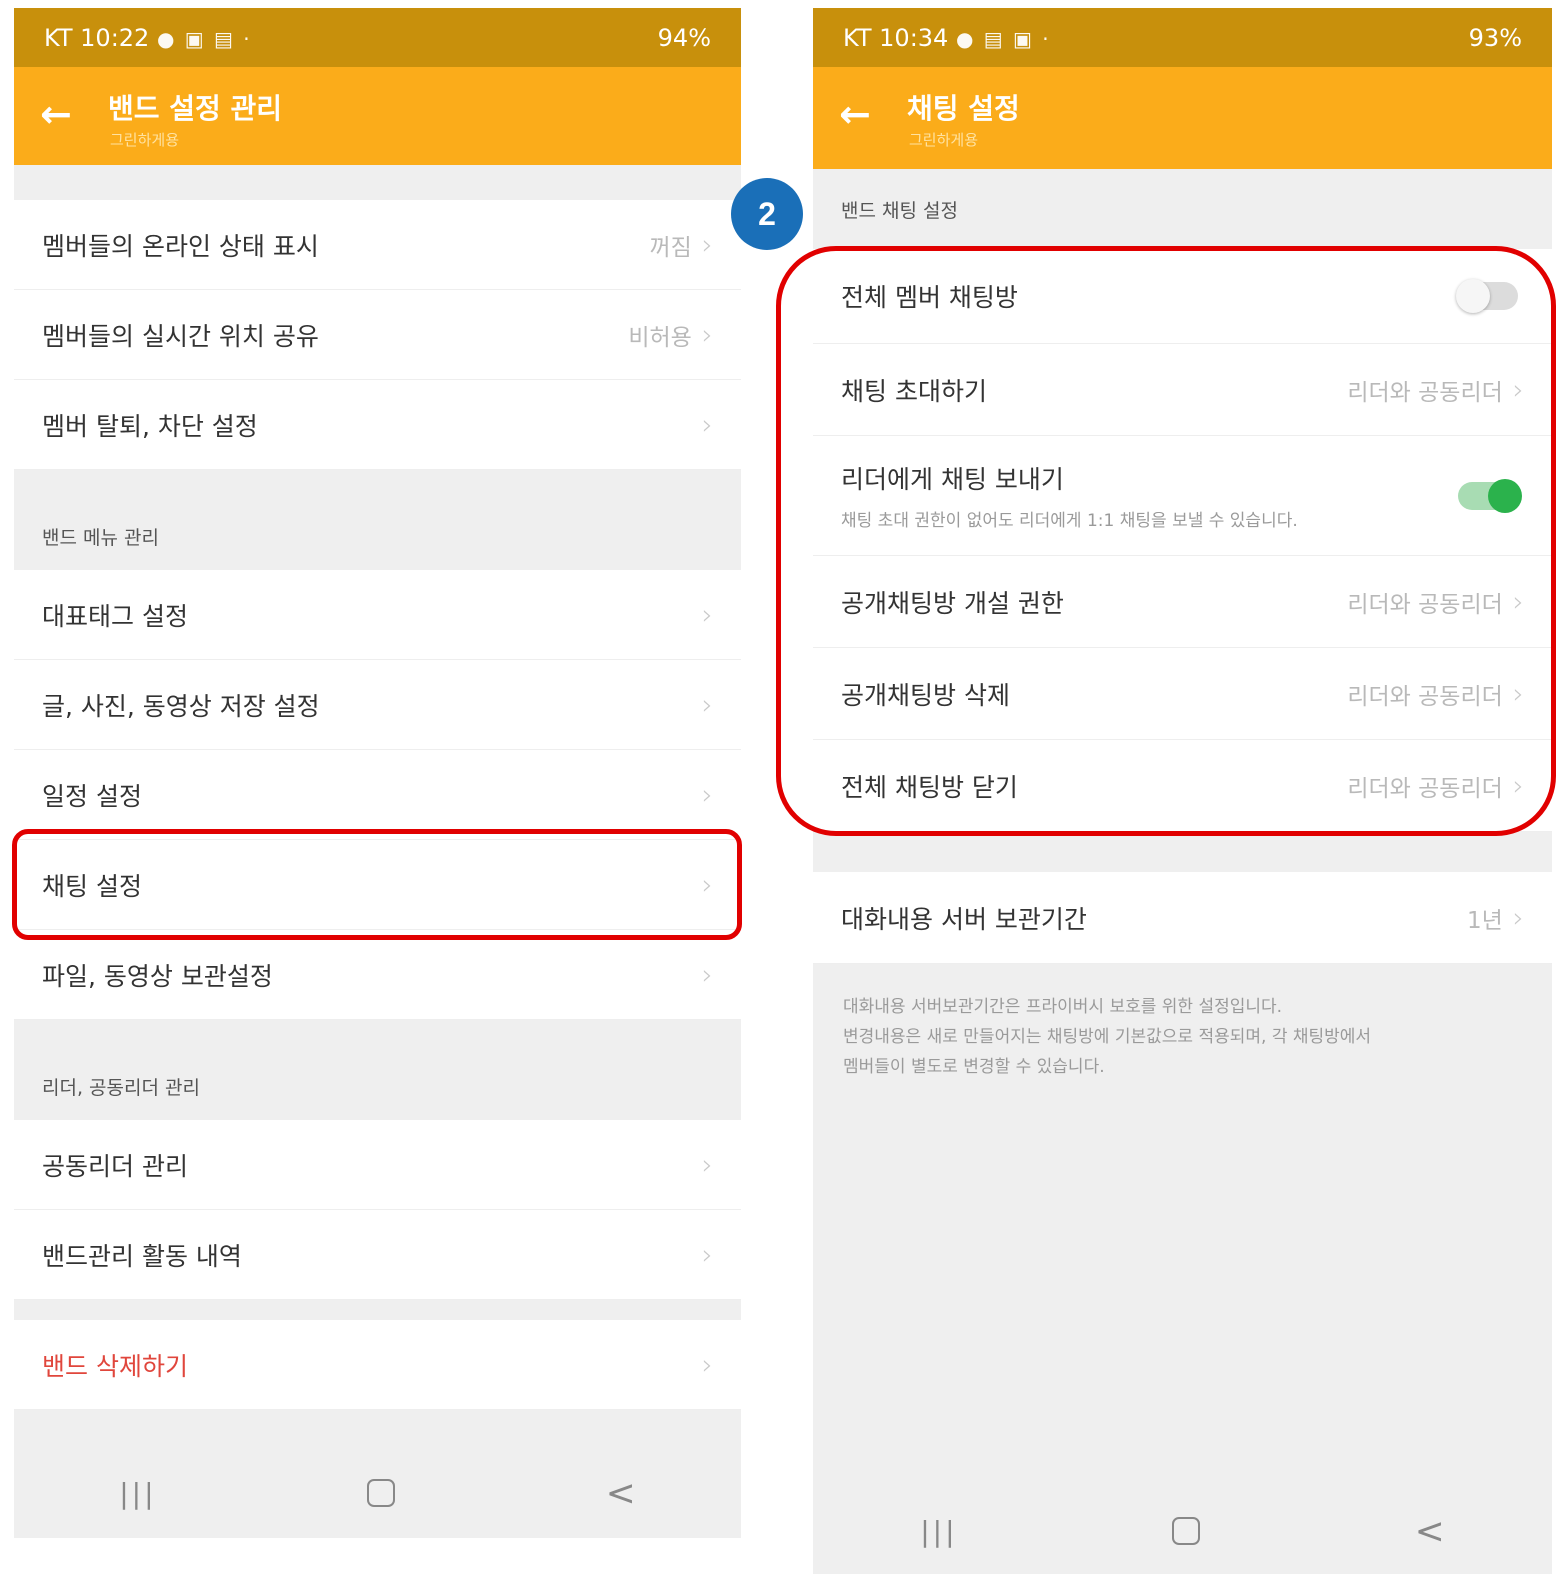 The image size is (1558, 1574). What do you see at coordinates (377, 425) in the screenshot?
I see `member-leave-block-row: 멤버 탈퇴, 차단 설정 ›` at bounding box center [377, 425].